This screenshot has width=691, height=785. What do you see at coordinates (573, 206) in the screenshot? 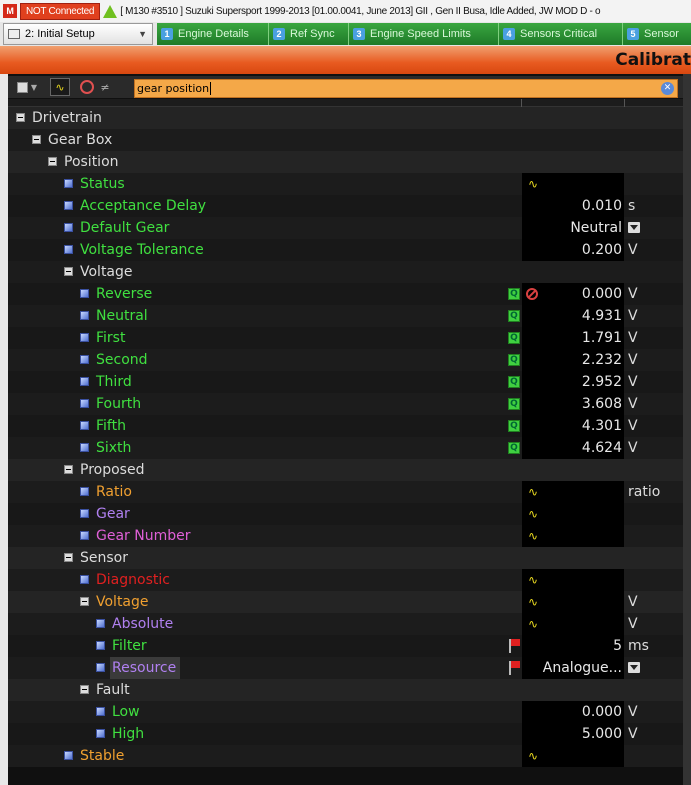
I see `value-cell: 0.010` at bounding box center [573, 206].